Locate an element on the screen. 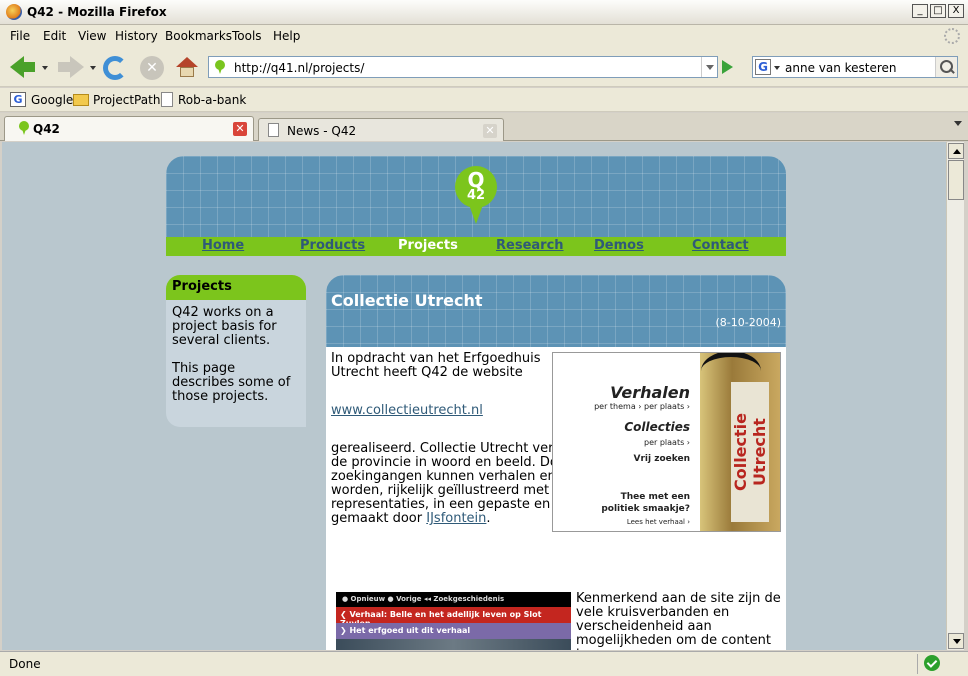  address-dropdown is located at coordinates (709, 67).